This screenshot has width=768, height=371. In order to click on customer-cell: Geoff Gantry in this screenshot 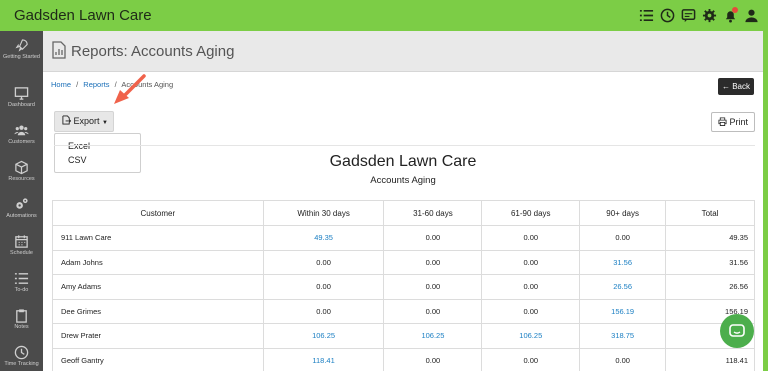, I will do `click(158, 359)`.